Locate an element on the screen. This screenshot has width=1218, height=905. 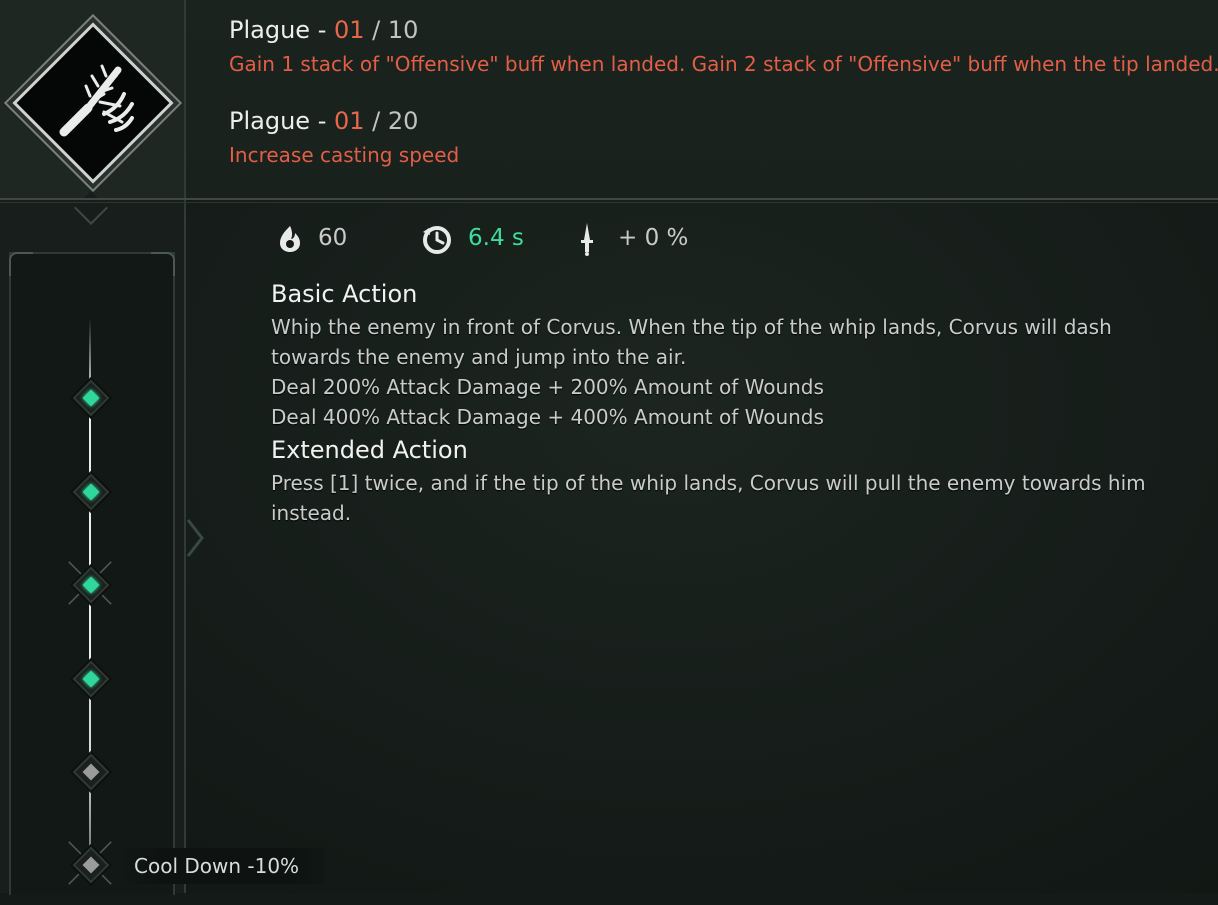
upgrade-1-title: Plague - 01 / 10 is located at coordinates (323, 30).